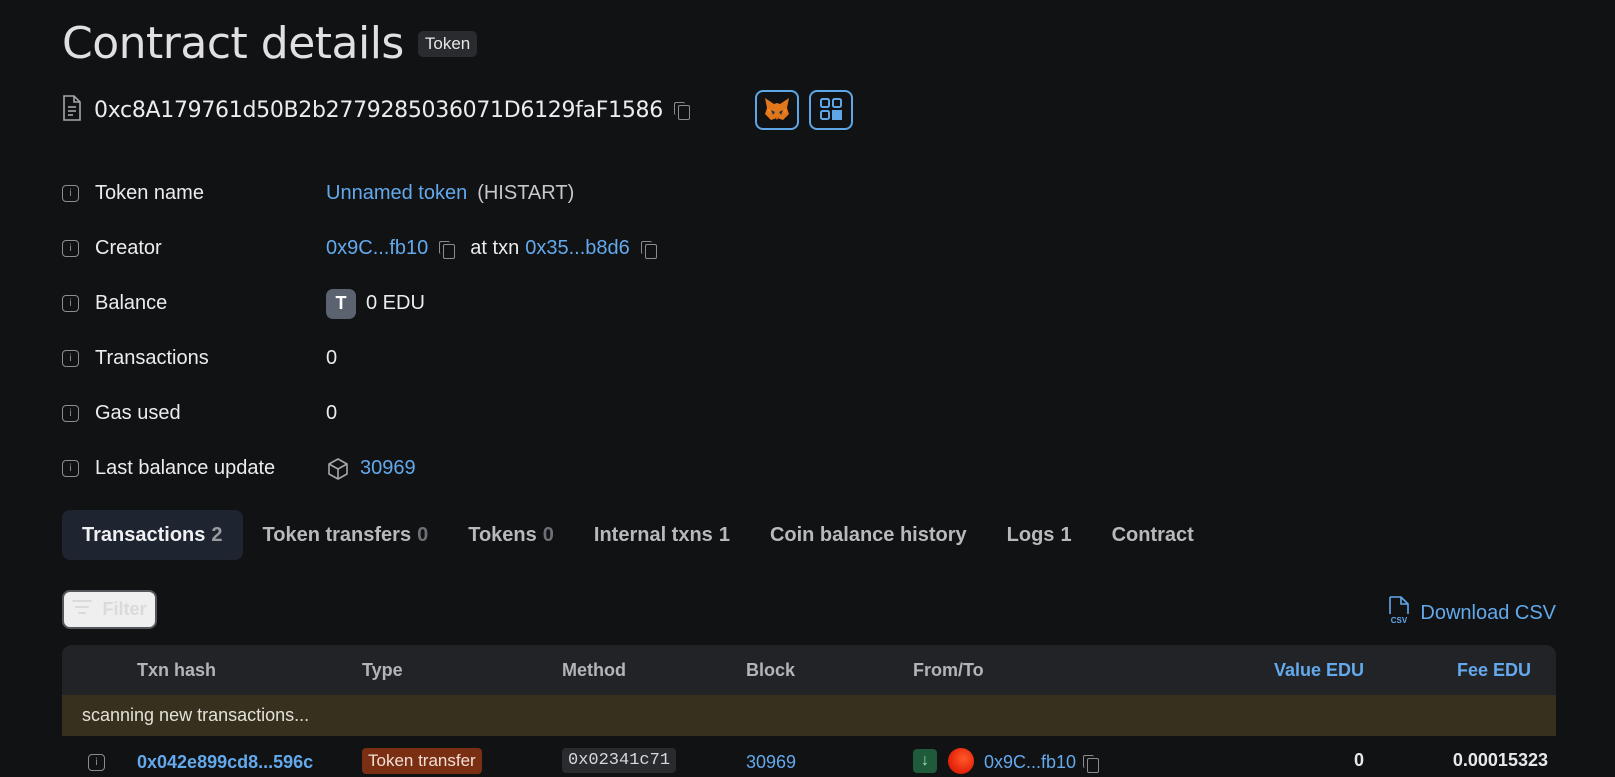  What do you see at coordinates (124, 609) in the screenshot?
I see `filter-label: Filter` at bounding box center [124, 609].